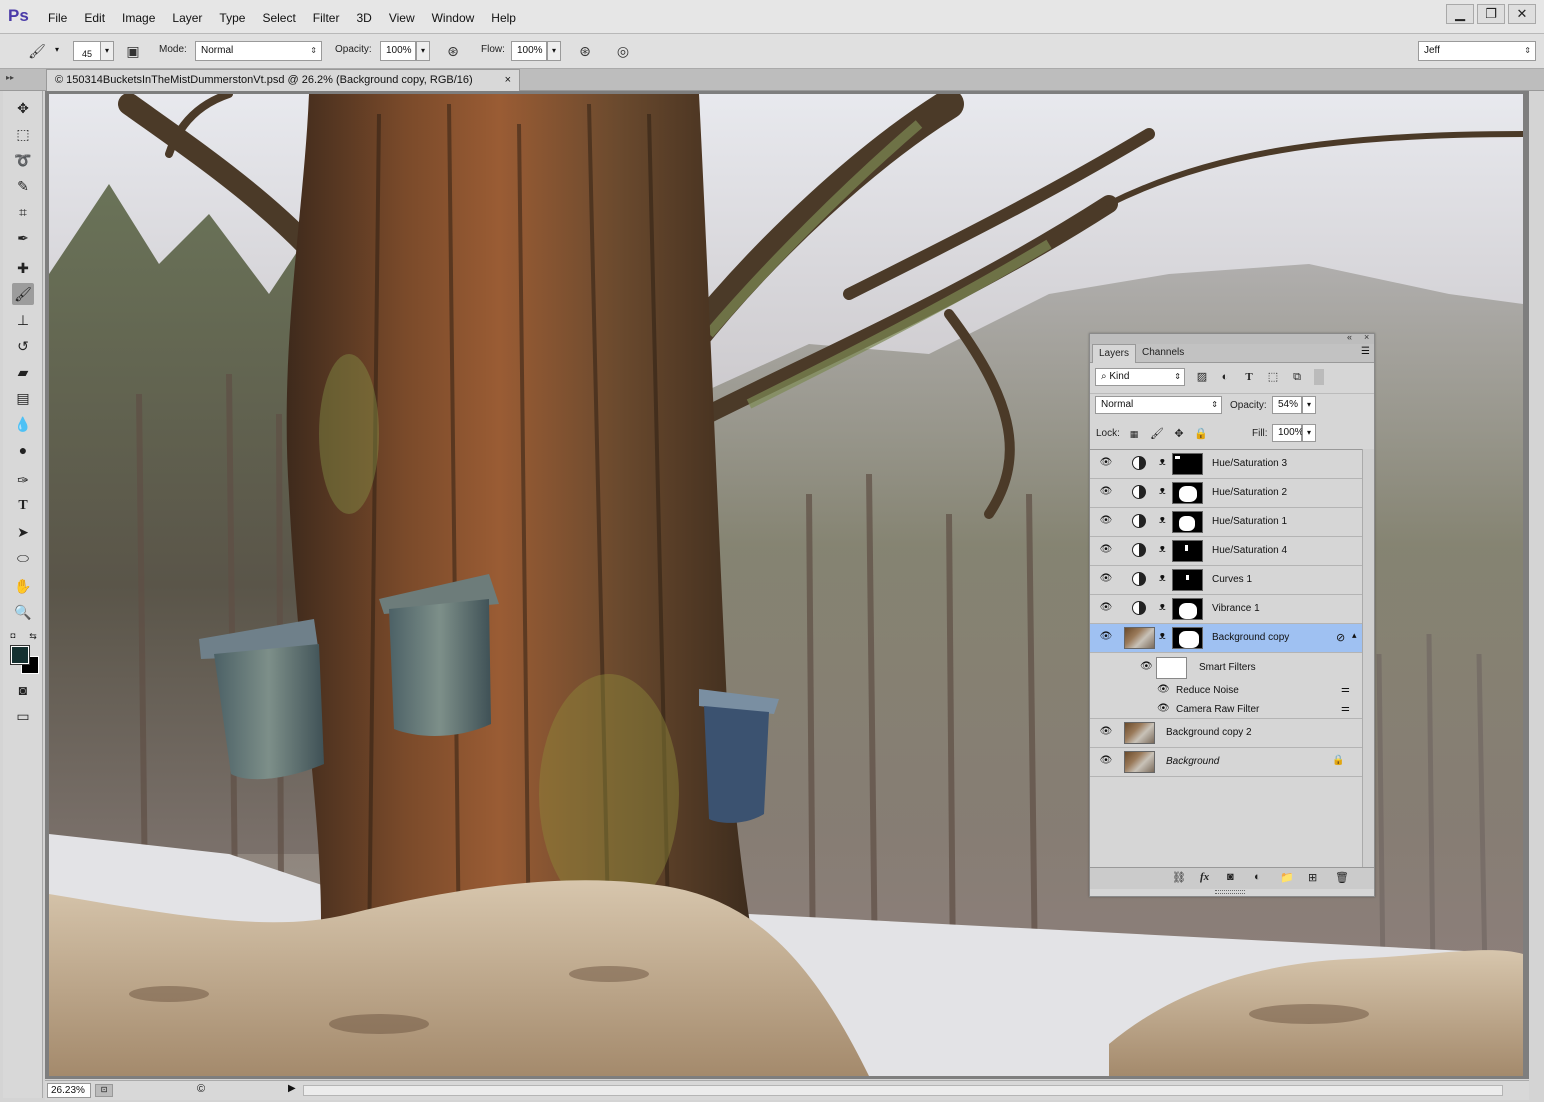 This screenshot has width=1544, height=1102. What do you see at coordinates (1202, 377) in the screenshot?
I see `filter-pixel-icon: ▨` at bounding box center [1202, 377].